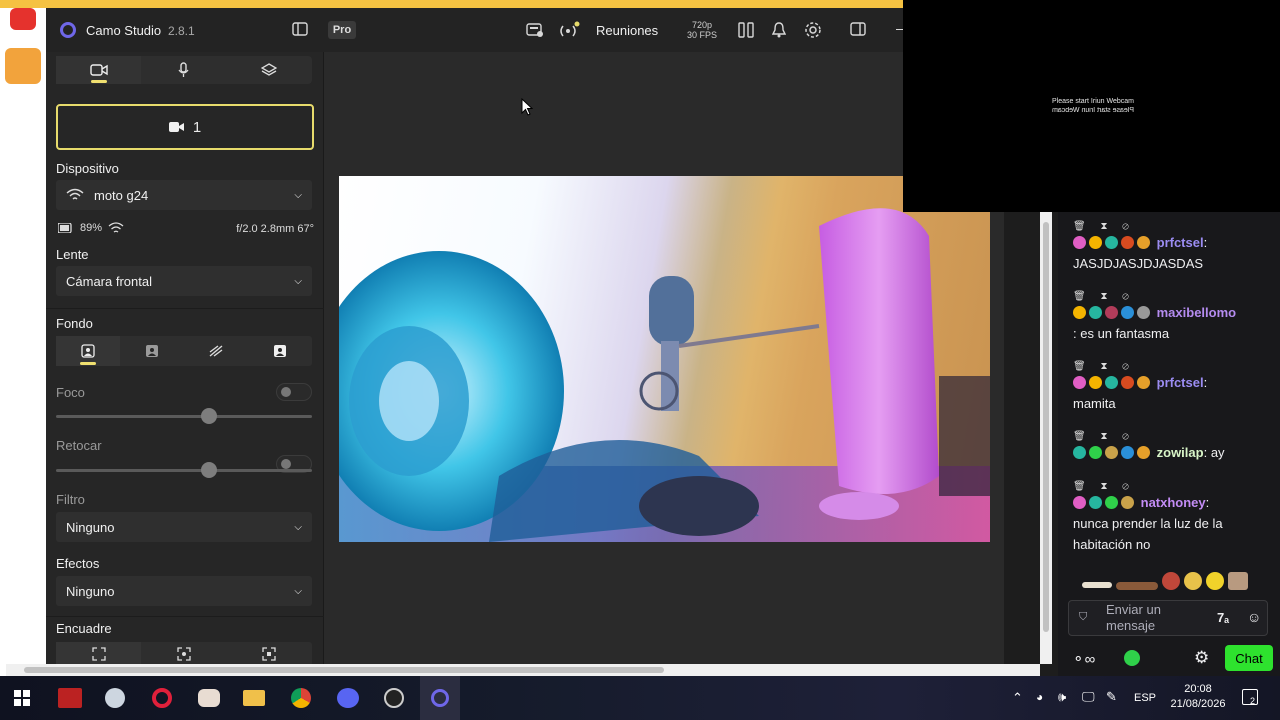  What do you see at coordinates (301, 698) in the screenshot?
I see `chrome-icon` at bounding box center [301, 698].